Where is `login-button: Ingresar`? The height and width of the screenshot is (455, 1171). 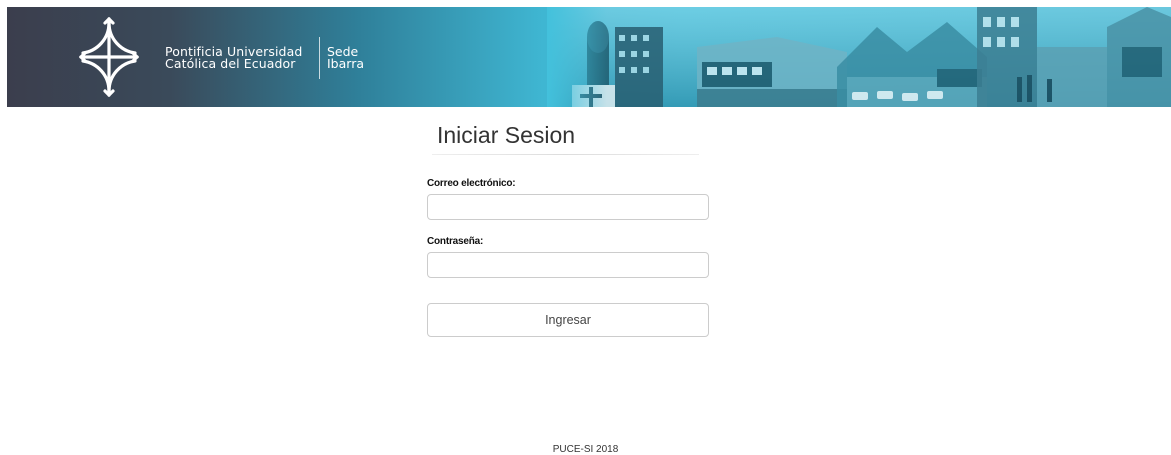
login-button: Ingresar is located at coordinates (568, 320).